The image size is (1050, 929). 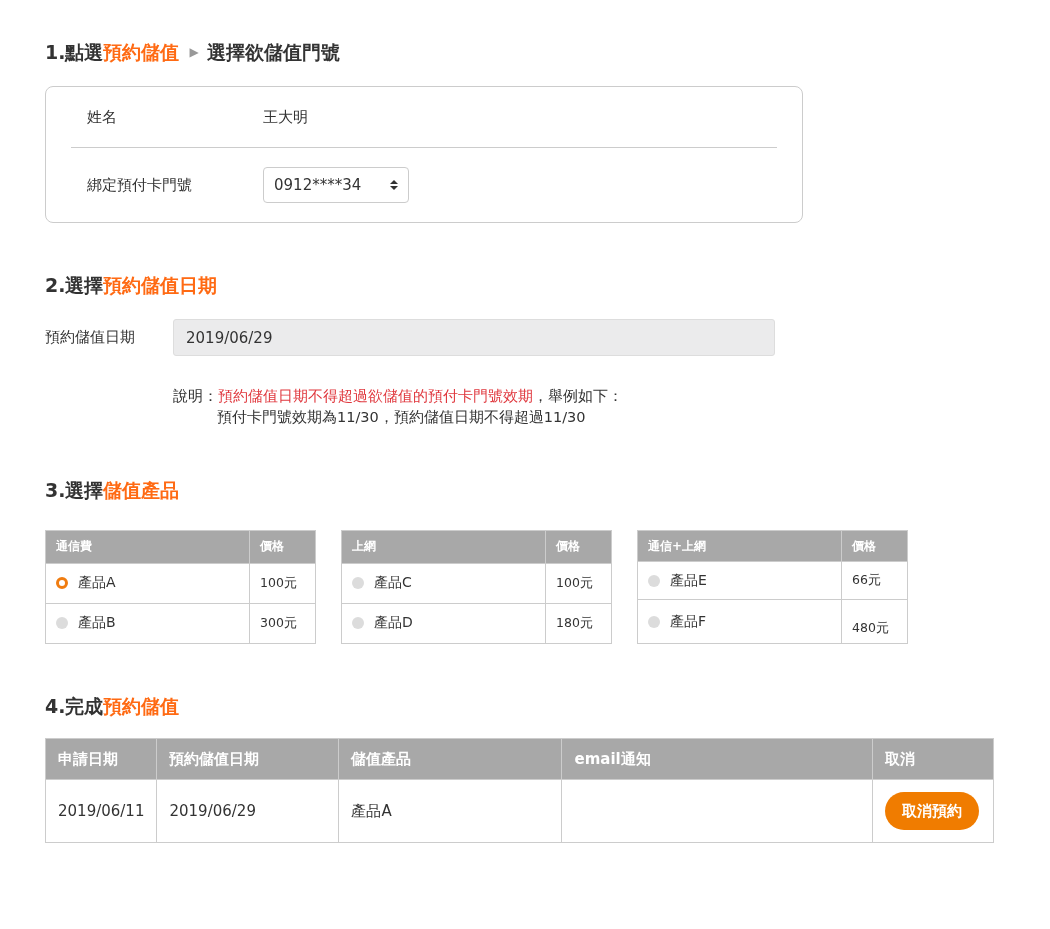 I want to click on number-select: 0912****34, so click(x=336, y=185).